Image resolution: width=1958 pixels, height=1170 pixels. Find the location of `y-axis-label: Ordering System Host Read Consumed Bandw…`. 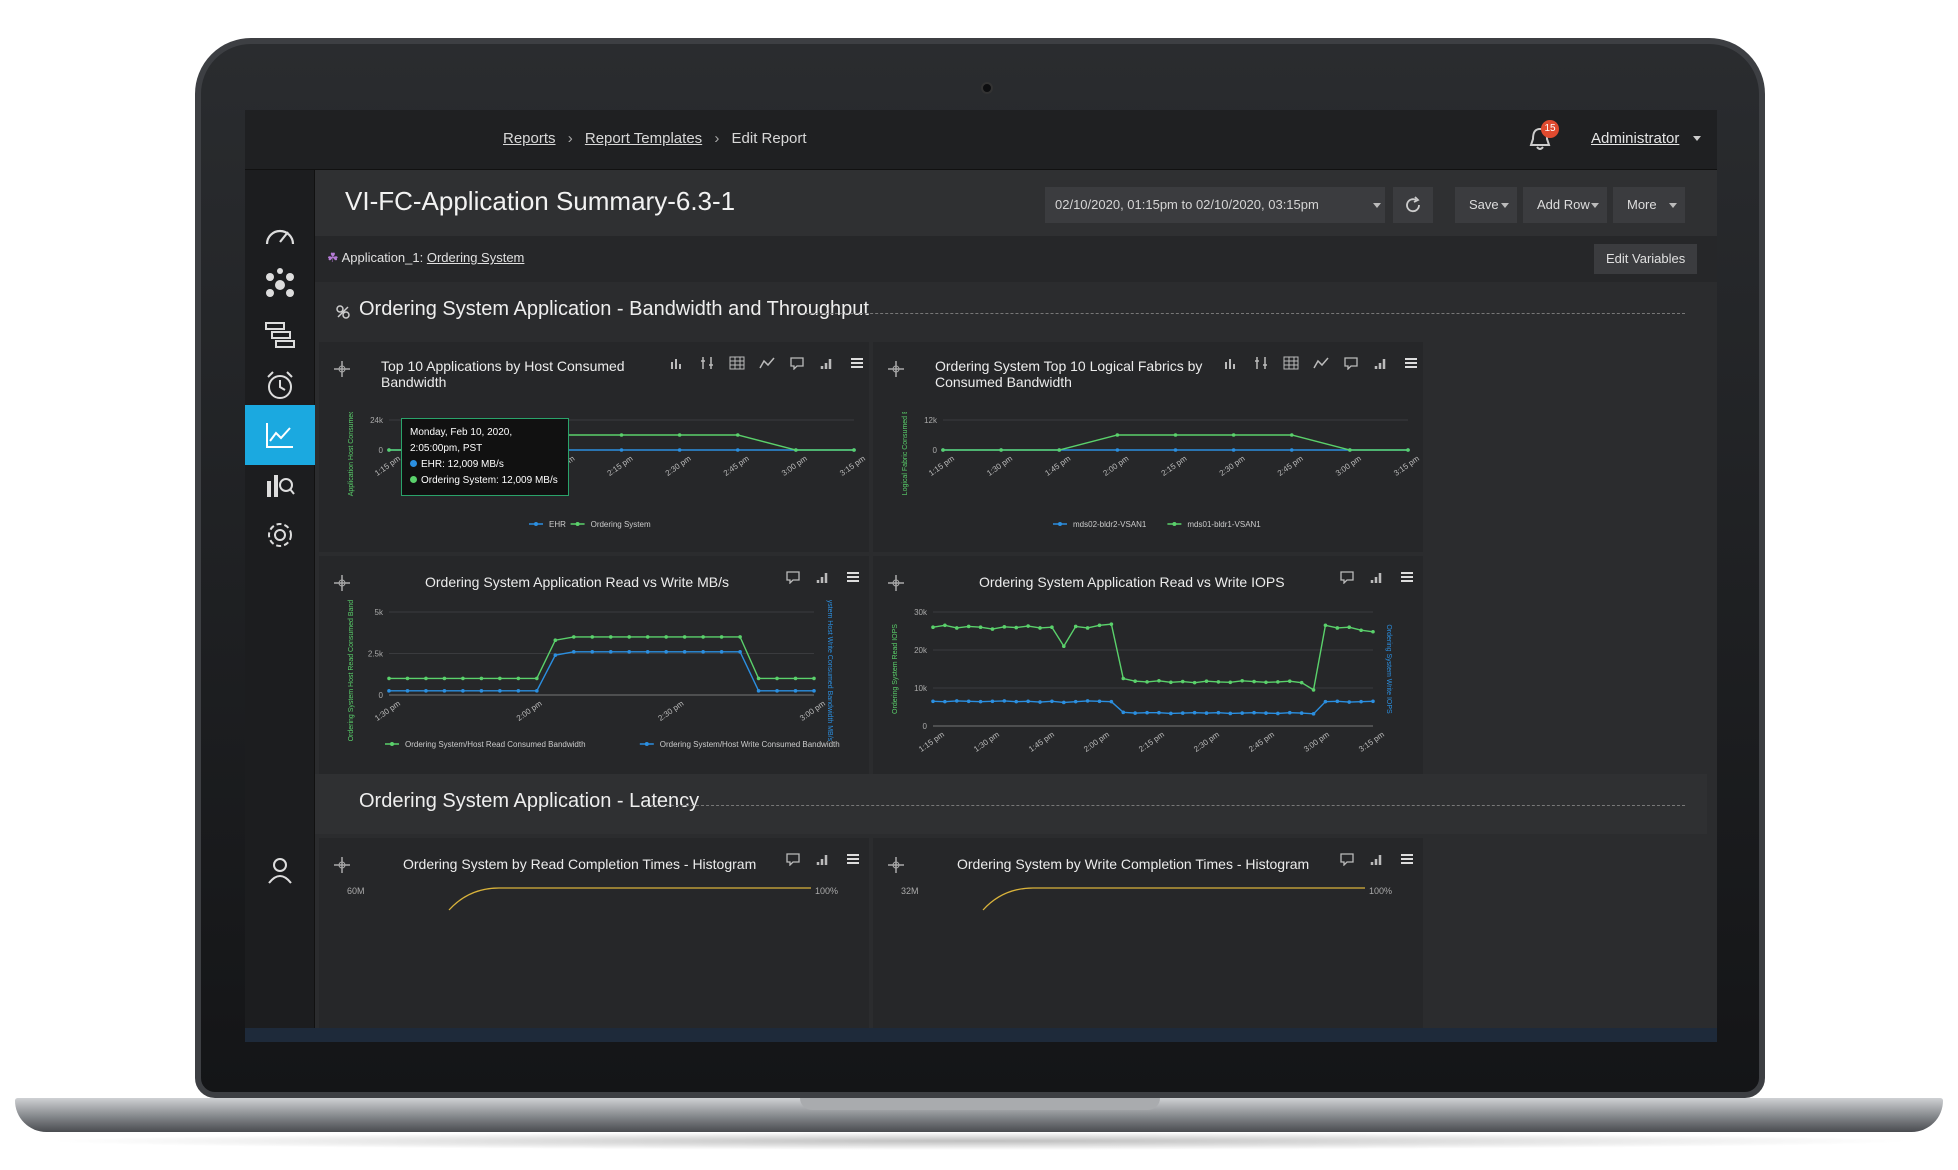

y-axis-label: Ordering System Host Read Consumed Bandw… is located at coordinates (351, 670).